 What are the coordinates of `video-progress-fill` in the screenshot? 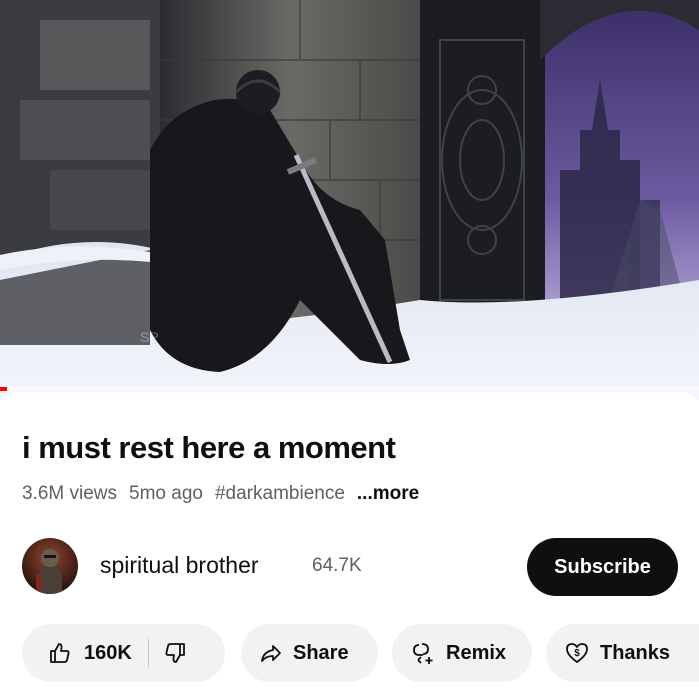 It's located at (3, 389).